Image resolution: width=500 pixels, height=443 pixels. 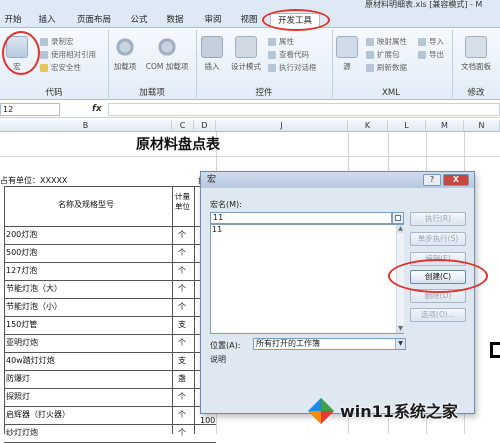 I want to click on location-value: 所有打开的工作簿, so click(x=288, y=343).